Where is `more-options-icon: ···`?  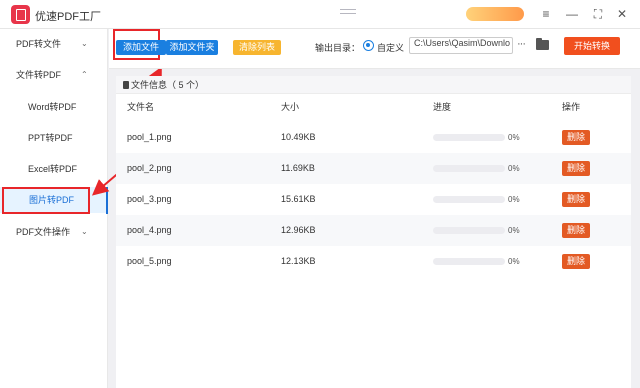 more-options-icon: ··· is located at coordinates (521, 44).